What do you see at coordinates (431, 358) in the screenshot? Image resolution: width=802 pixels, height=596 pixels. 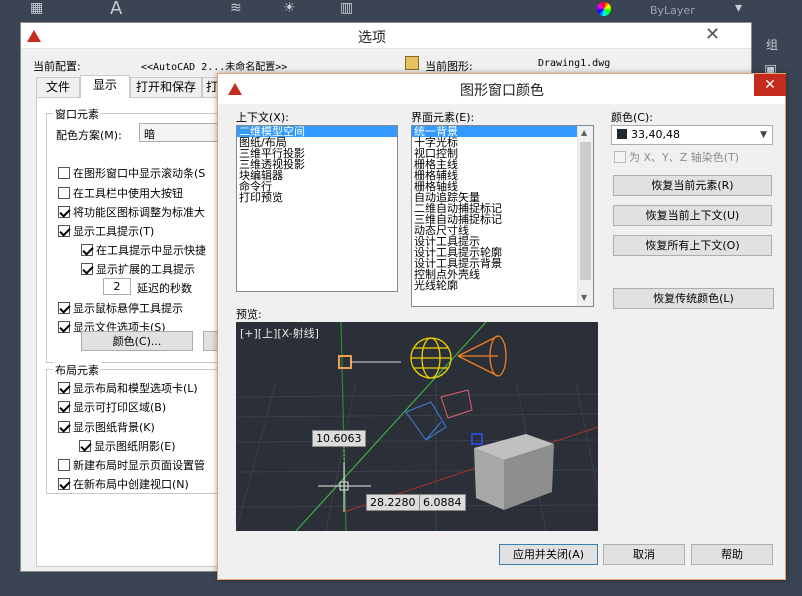 I see `wire-sphere` at bounding box center [431, 358].